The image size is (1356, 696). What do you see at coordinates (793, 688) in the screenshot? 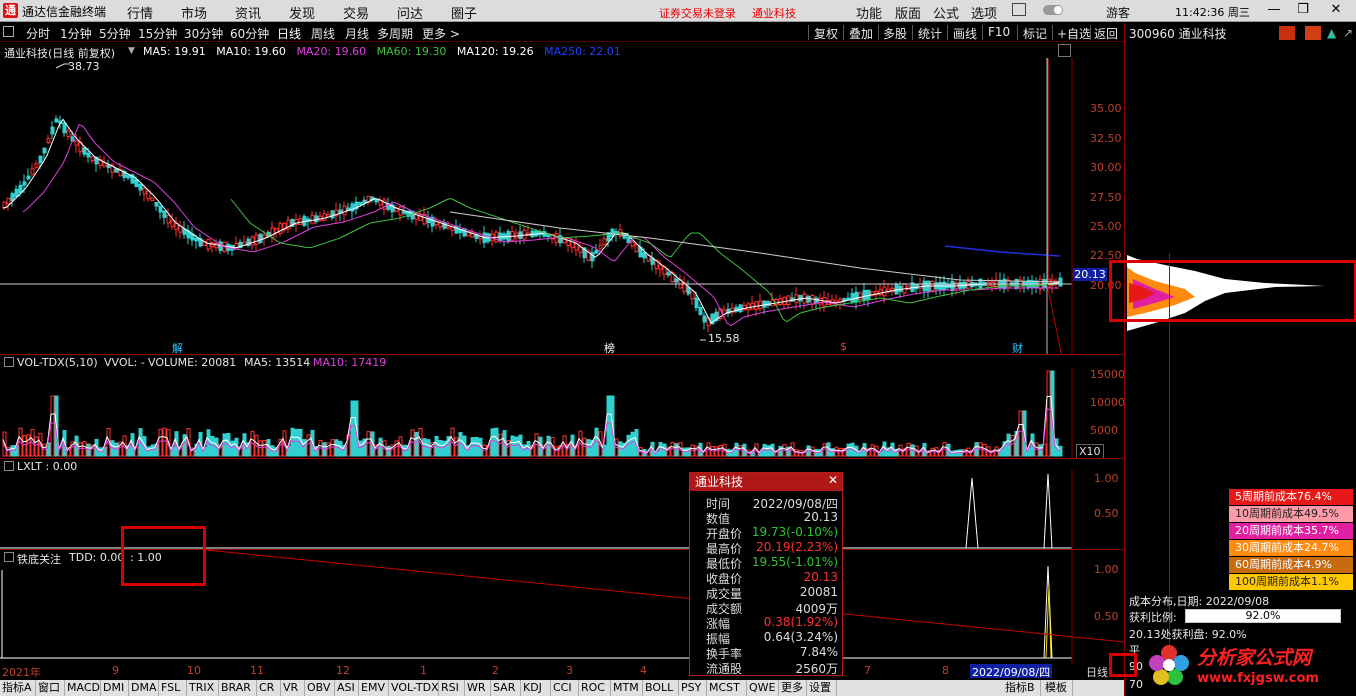
I see `indicator-tab: 更多` at bounding box center [793, 688].